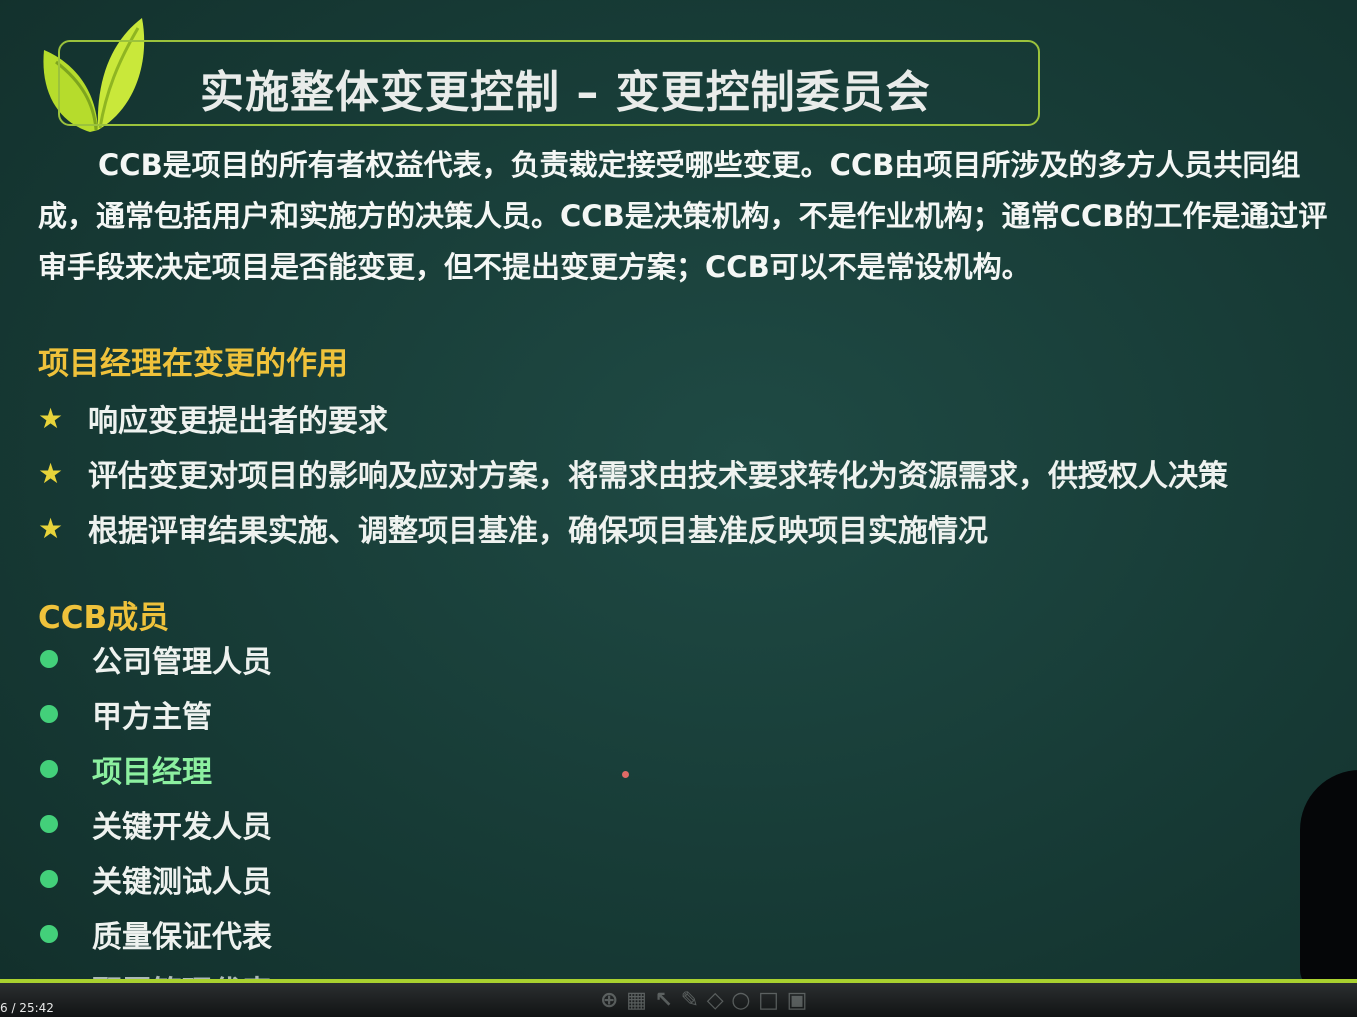 Image resolution: width=1357 pixels, height=1017 pixels. I want to click on pm-role-item: 根据评审结果实施、调整项目基准，确保项目基准反映项目实施情况, so click(538, 531).